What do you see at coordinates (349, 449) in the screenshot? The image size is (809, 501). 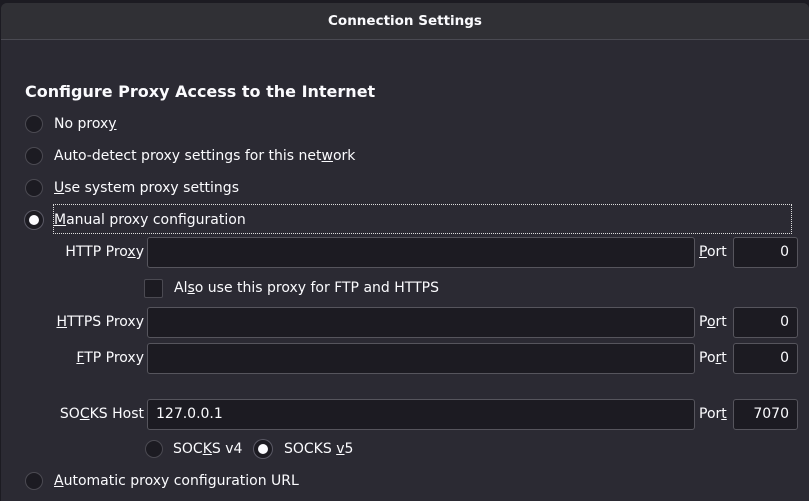 I see `label-text: 5` at bounding box center [349, 449].